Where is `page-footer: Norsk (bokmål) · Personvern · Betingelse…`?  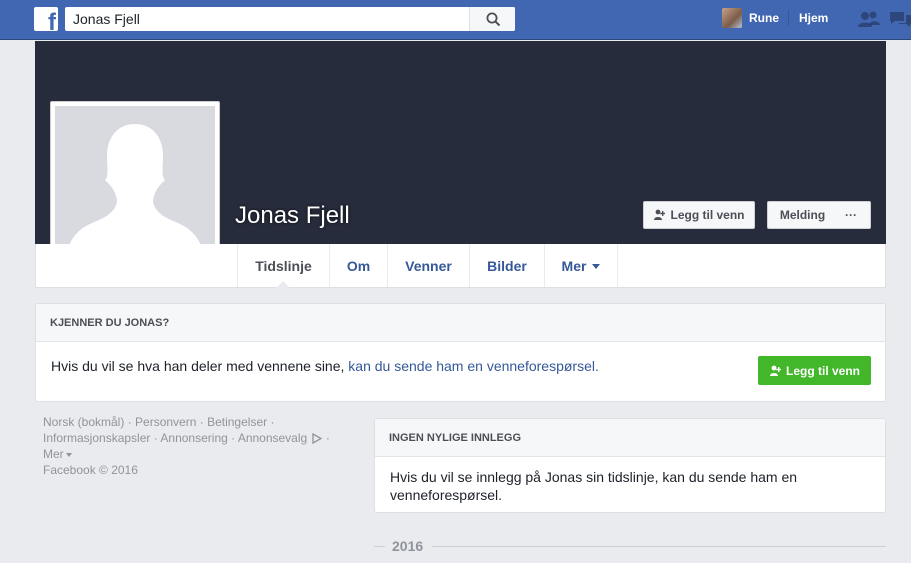
page-footer: Norsk (bokmål) · Personvern · Betingelse… is located at coordinates (188, 446).